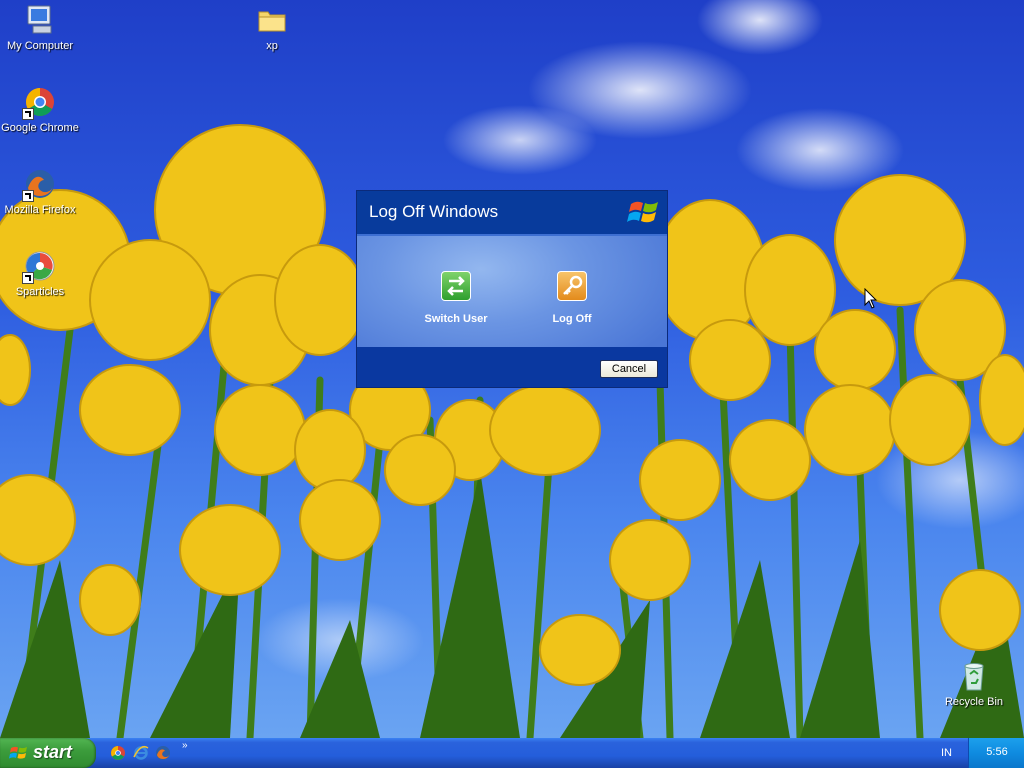  I want to click on dialog-header: Log Off Windows, so click(512, 213).